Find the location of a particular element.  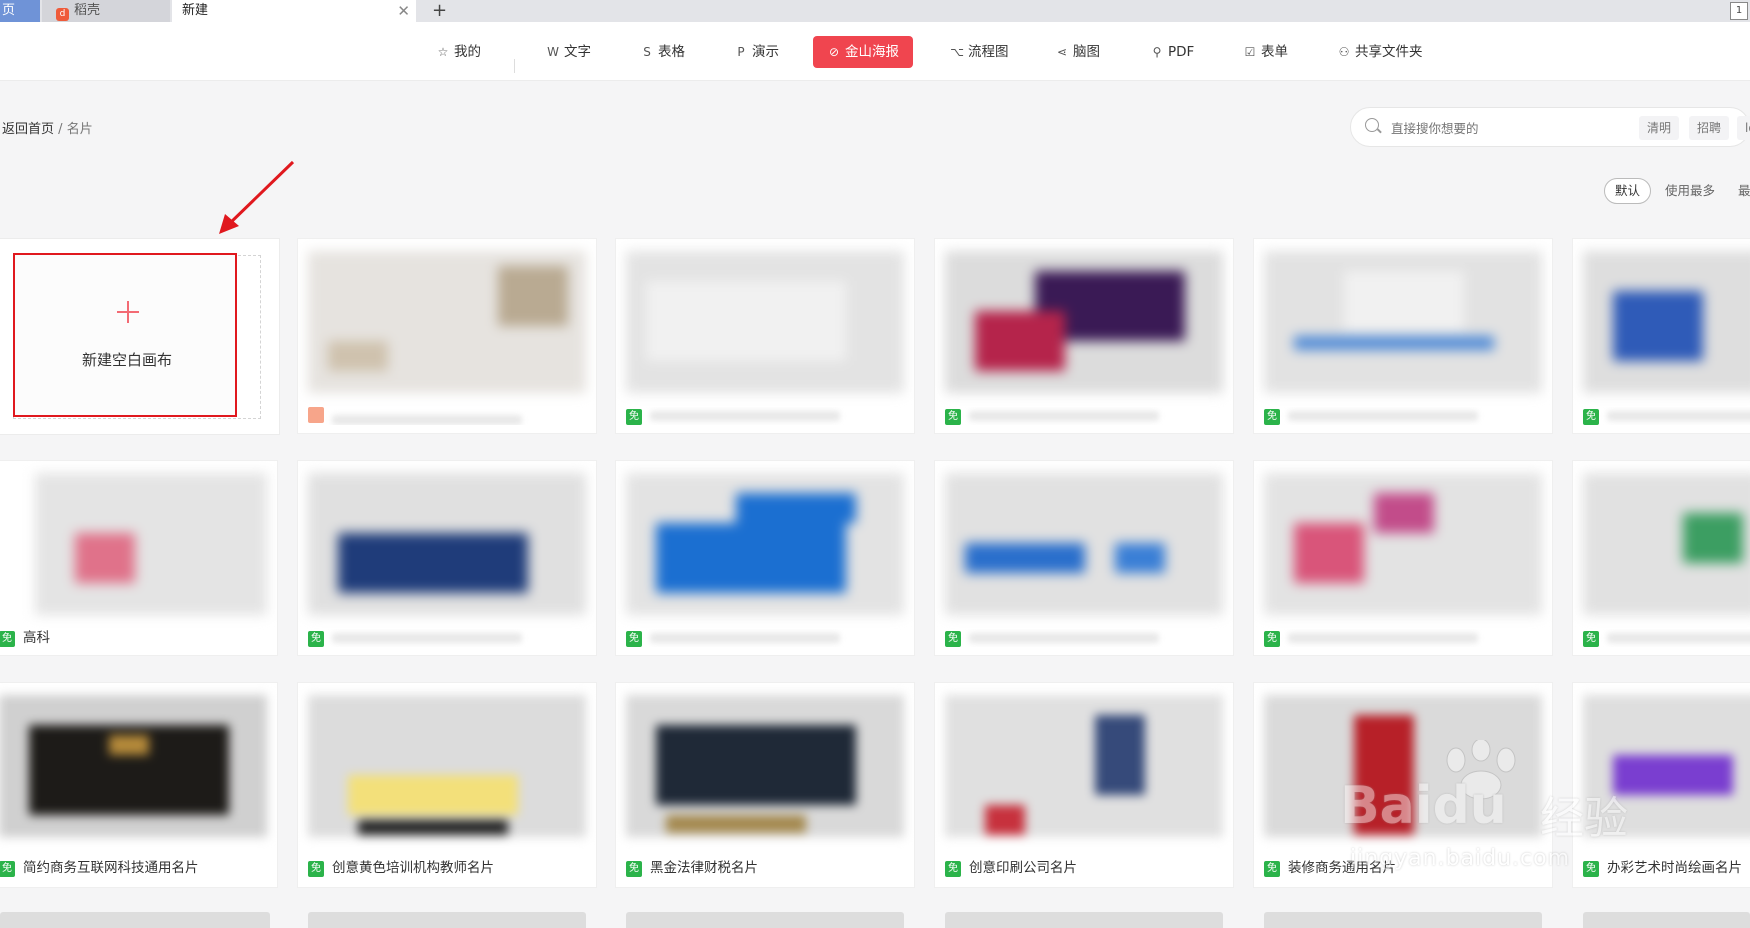

nav-item-label: 演示 is located at coordinates (765, 52).